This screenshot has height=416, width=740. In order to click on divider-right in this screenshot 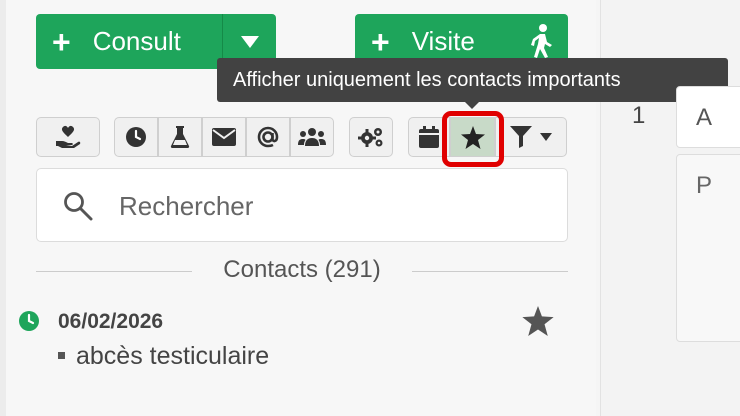, I will do `click(490, 271)`.